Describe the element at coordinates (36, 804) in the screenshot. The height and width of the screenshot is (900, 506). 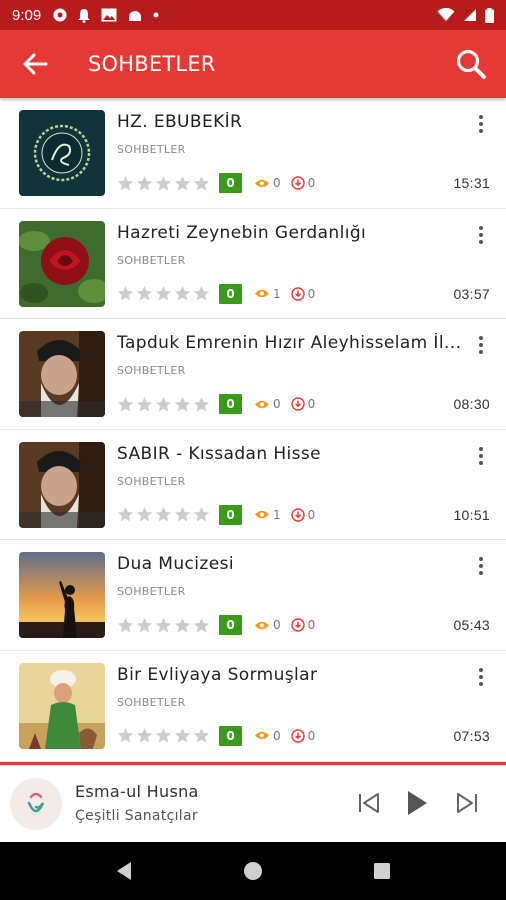
I see `player-artwork` at that location.